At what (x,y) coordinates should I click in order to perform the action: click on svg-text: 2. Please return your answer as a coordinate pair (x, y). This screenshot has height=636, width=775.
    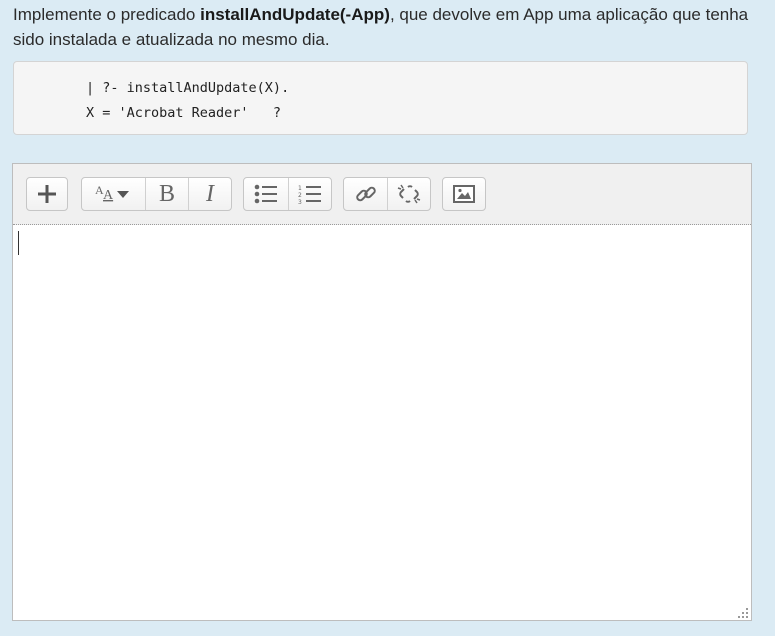
    Looking at the image, I should click on (300, 195).